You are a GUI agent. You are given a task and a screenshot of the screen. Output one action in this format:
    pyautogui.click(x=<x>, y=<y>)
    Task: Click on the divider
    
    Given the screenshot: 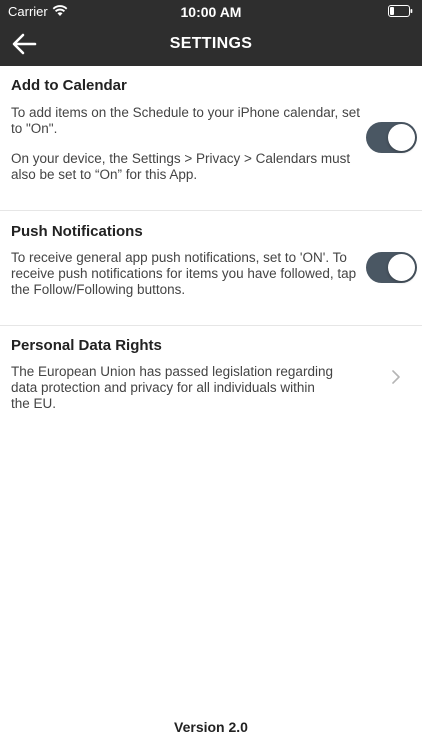 What is the action you would take?
    pyautogui.click(x=211, y=210)
    